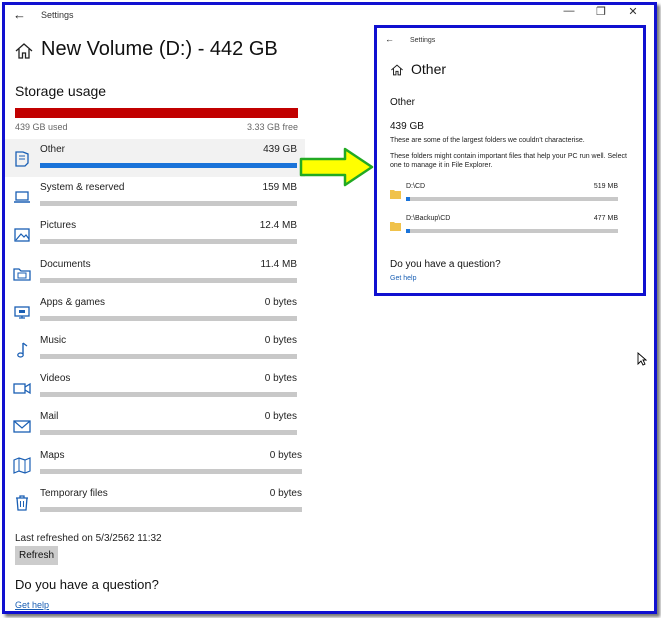 This screenshot has height=618, width=661. I want to click on question-heading: Do you have a question?, so click(87, 584).